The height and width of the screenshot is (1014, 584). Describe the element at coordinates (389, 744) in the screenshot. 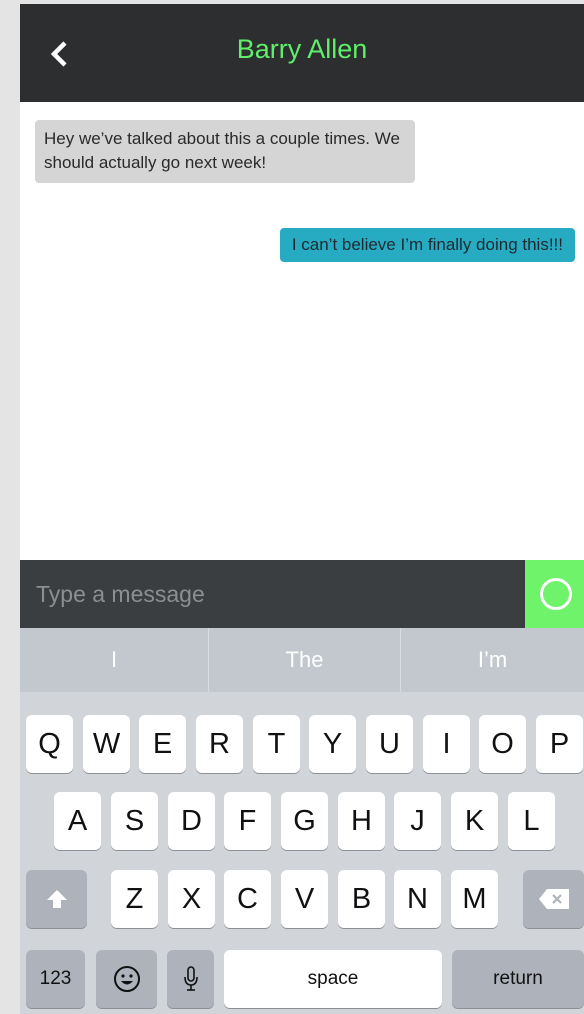

I see `key-u: U` at that location.